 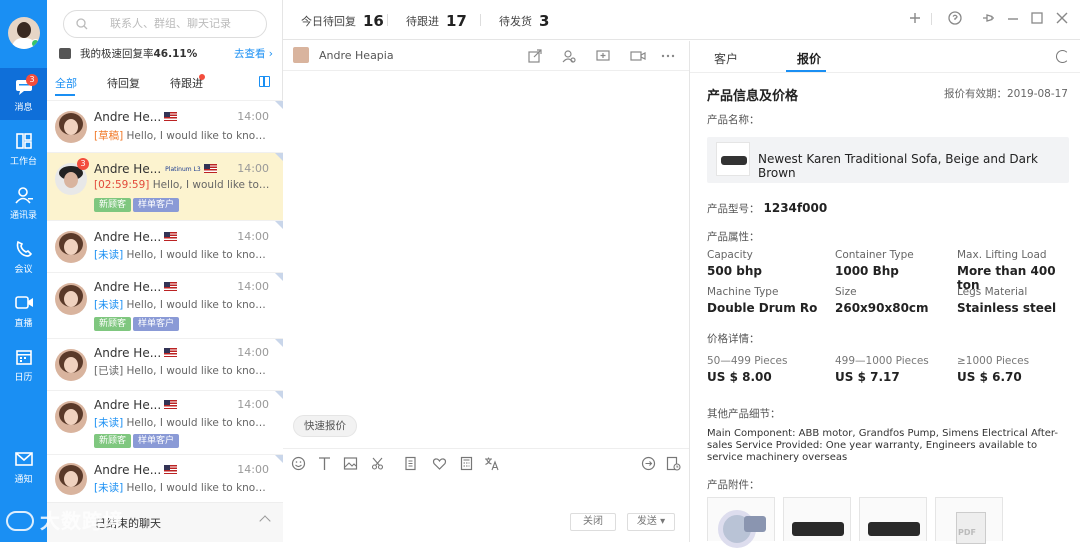 I want to click on price-tier: ≥1000 Pieces US $ 6.70, so click(x=993, y=369).